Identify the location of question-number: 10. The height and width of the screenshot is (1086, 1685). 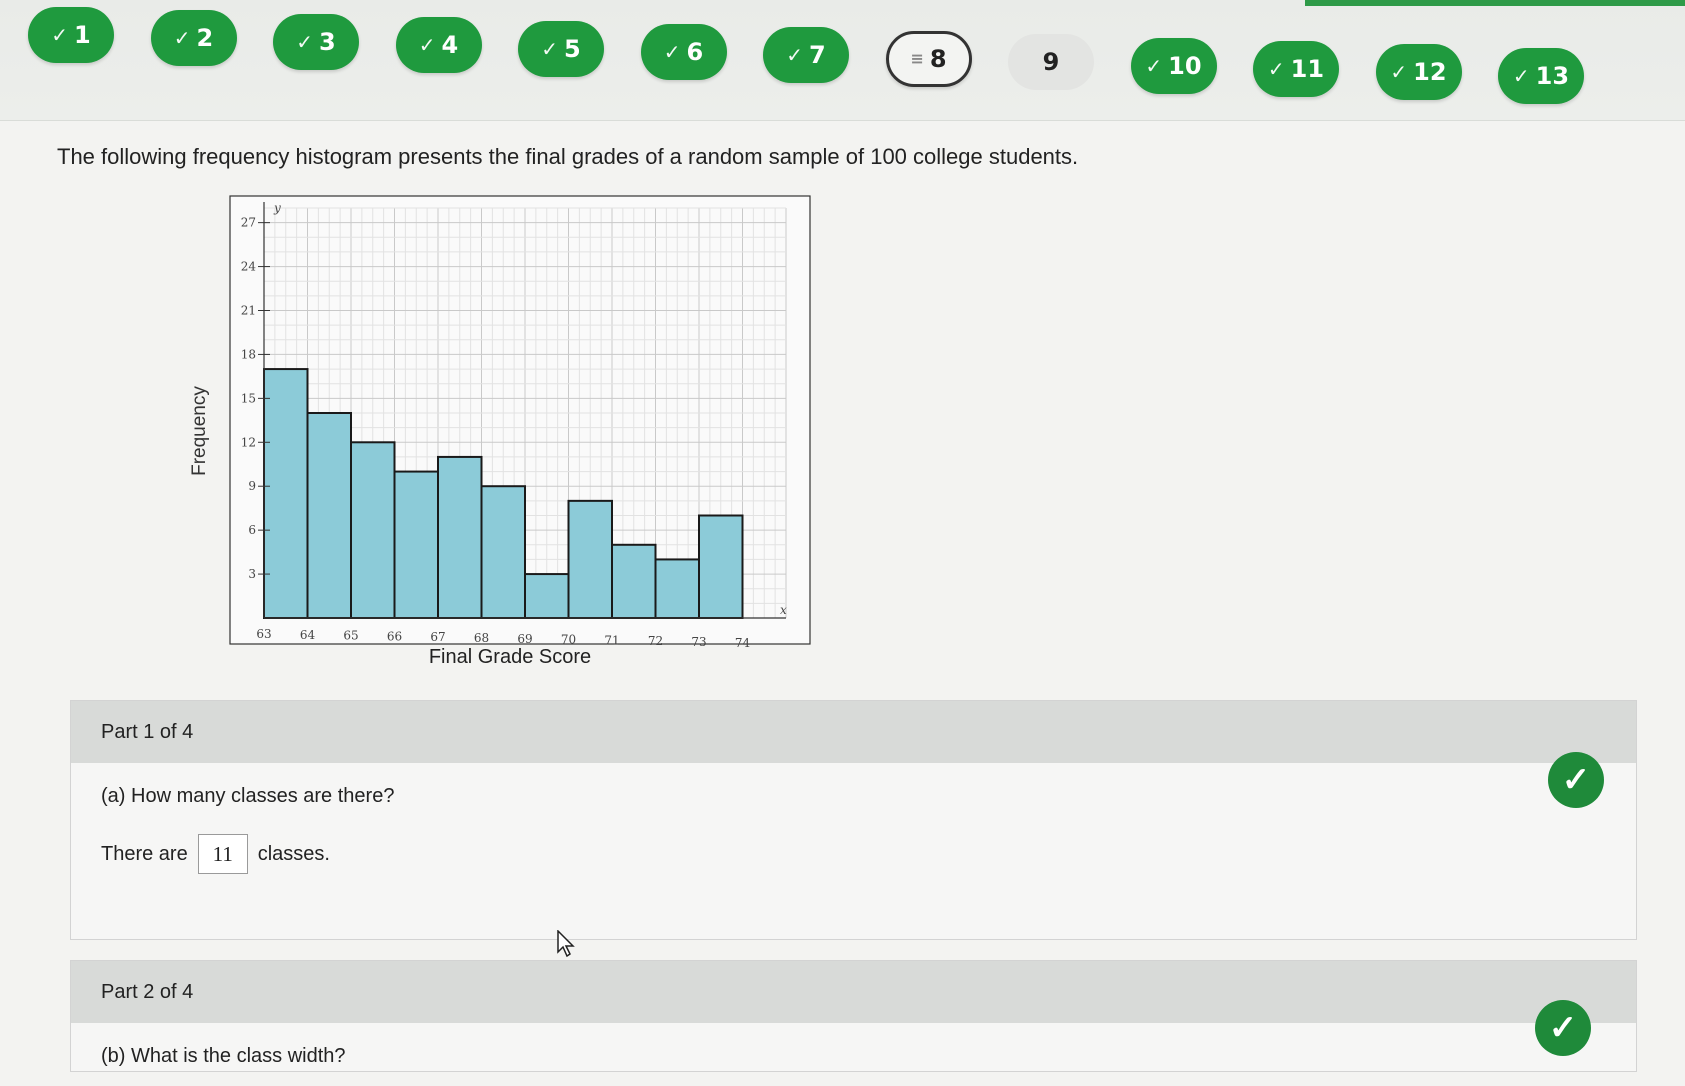
(1185, 65).